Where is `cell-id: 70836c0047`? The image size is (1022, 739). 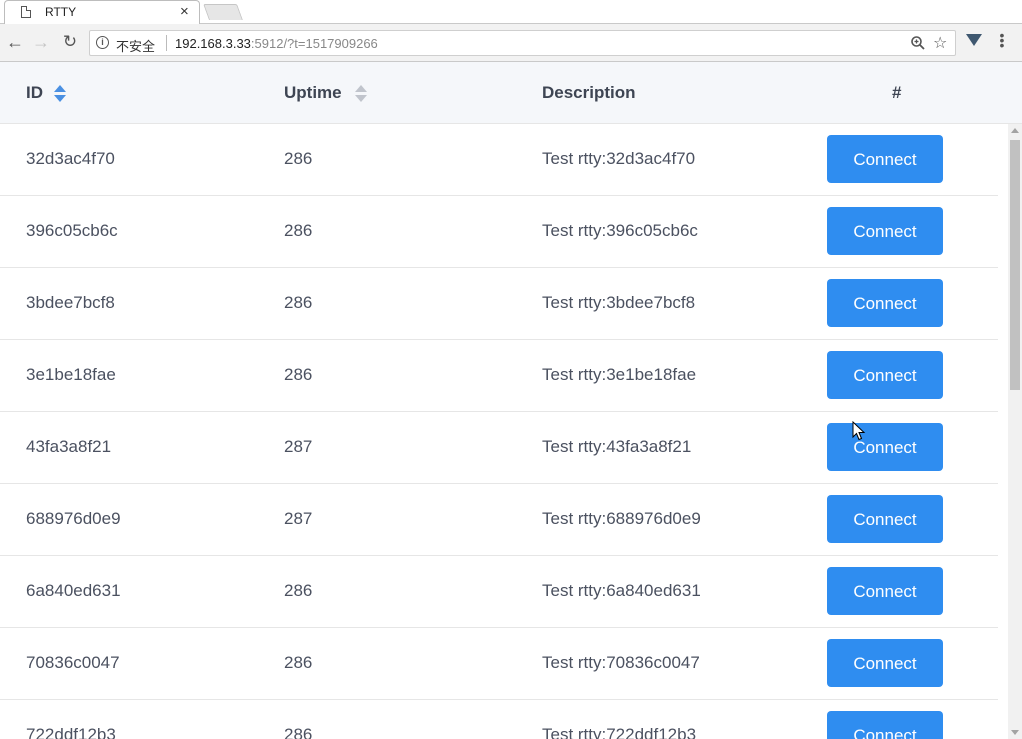 cell-id: 70836c0047 is located at coordinates (73, 662).